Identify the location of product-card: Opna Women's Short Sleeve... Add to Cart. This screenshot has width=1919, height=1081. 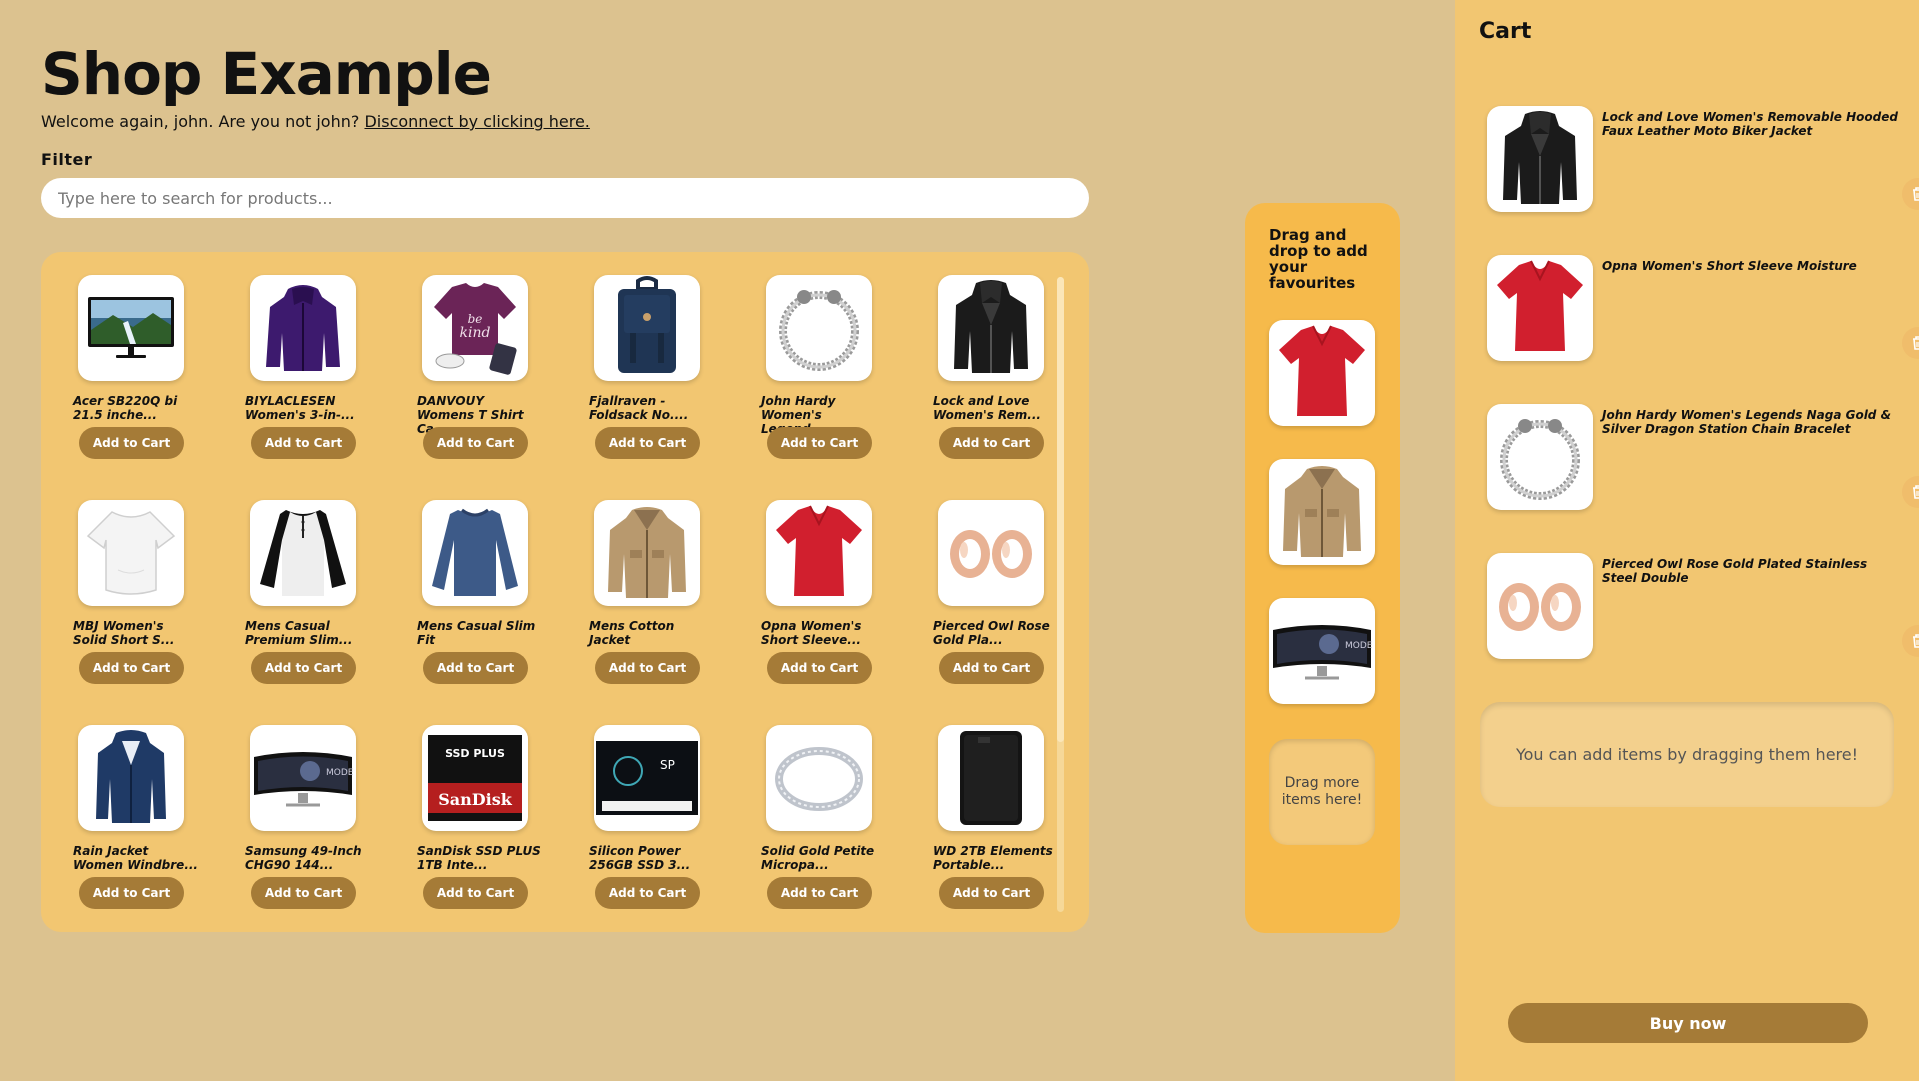
(836, 600).